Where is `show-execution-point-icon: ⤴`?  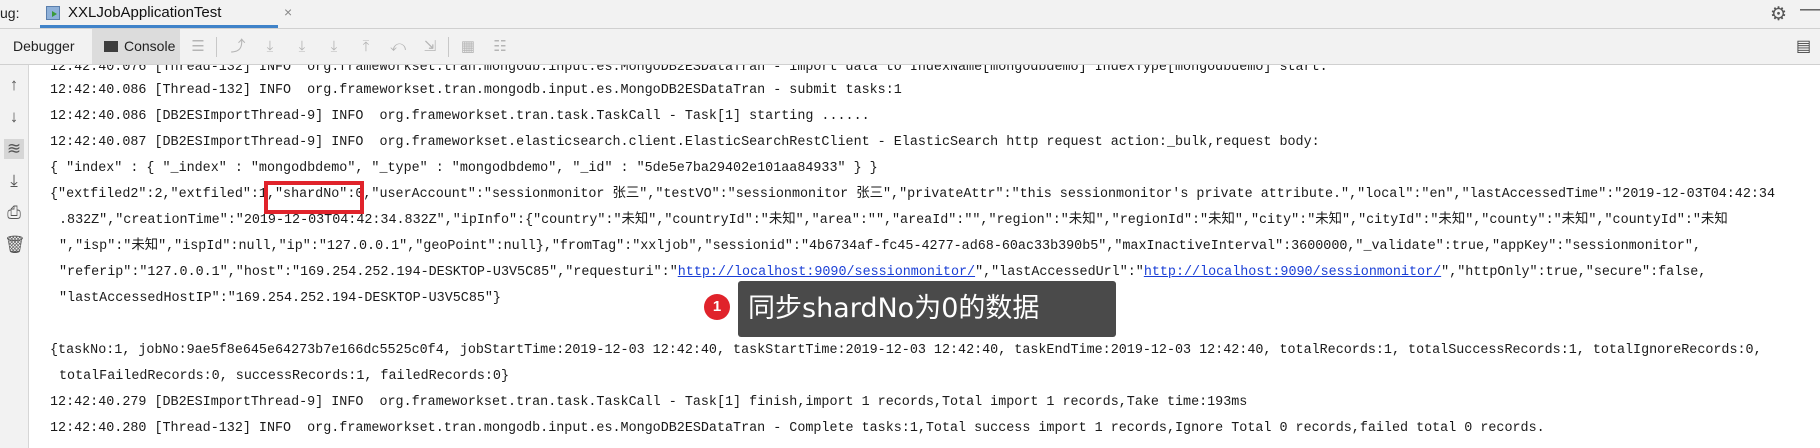
show-execution-point-icon: ⤴ is located at coordinates (238, 47).